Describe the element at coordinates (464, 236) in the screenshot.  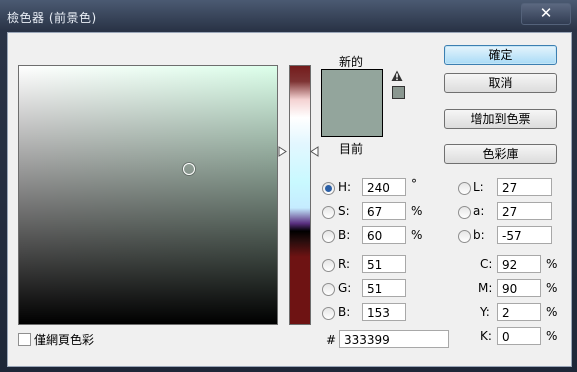
I see `b-channel-radio` at that location.